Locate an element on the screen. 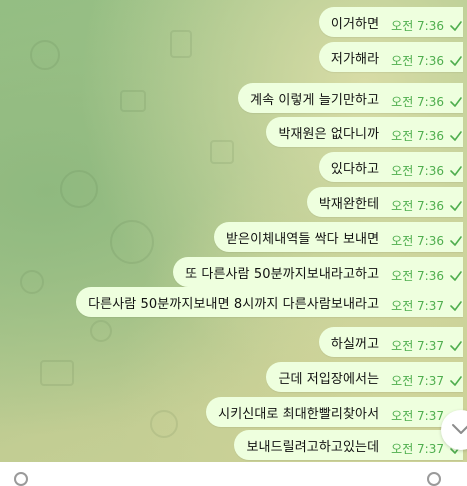  message-text: 이거하면 is located at coordinates (355, 24).